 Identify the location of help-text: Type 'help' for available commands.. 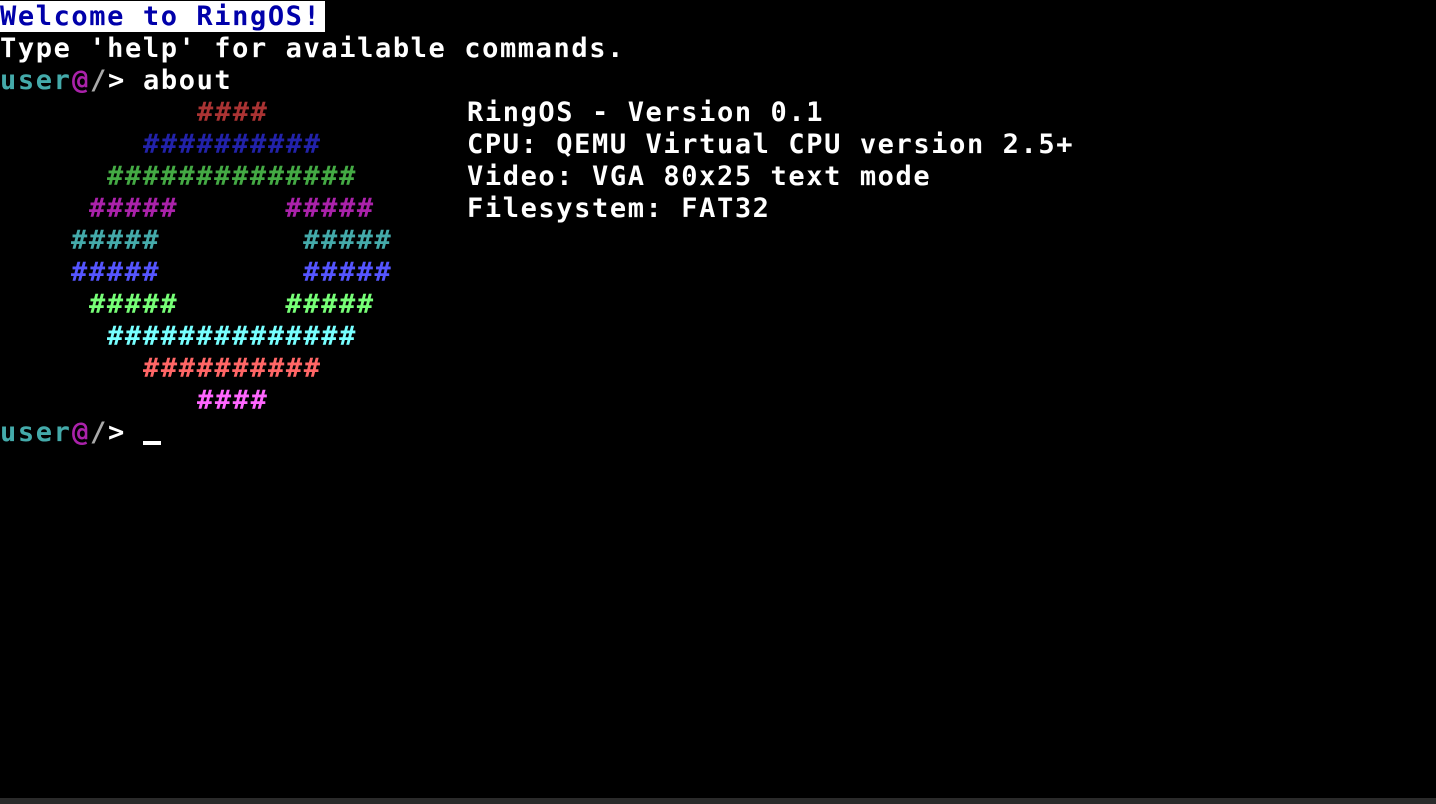
(312, 48).